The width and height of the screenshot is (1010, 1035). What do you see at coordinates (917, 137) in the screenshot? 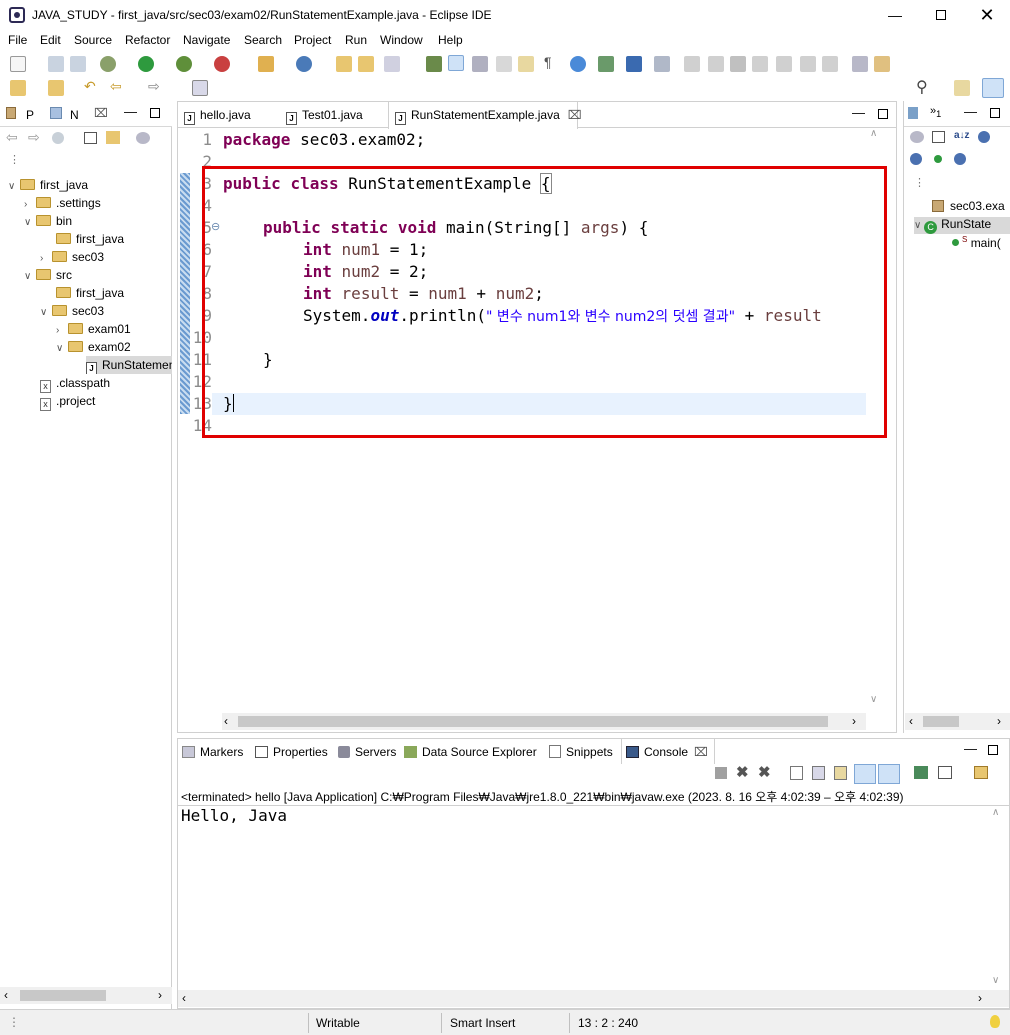
I see `focus-task-icon` at bounding box center [917, 137].